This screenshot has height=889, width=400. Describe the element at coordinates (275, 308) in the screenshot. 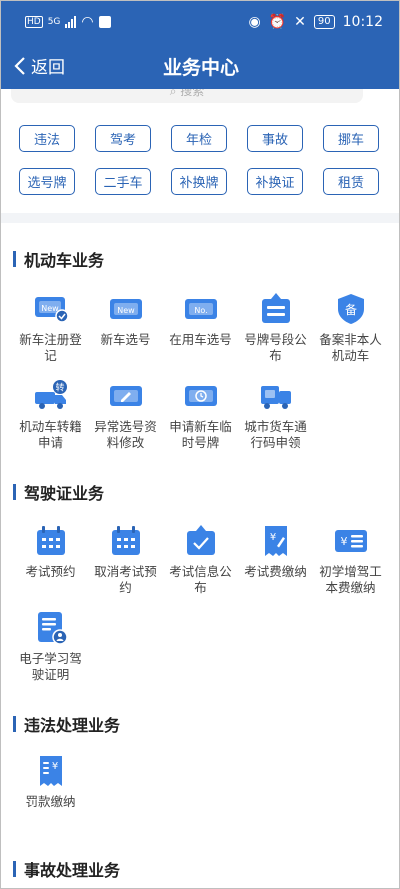

I see `notice-board-icon` at that location.